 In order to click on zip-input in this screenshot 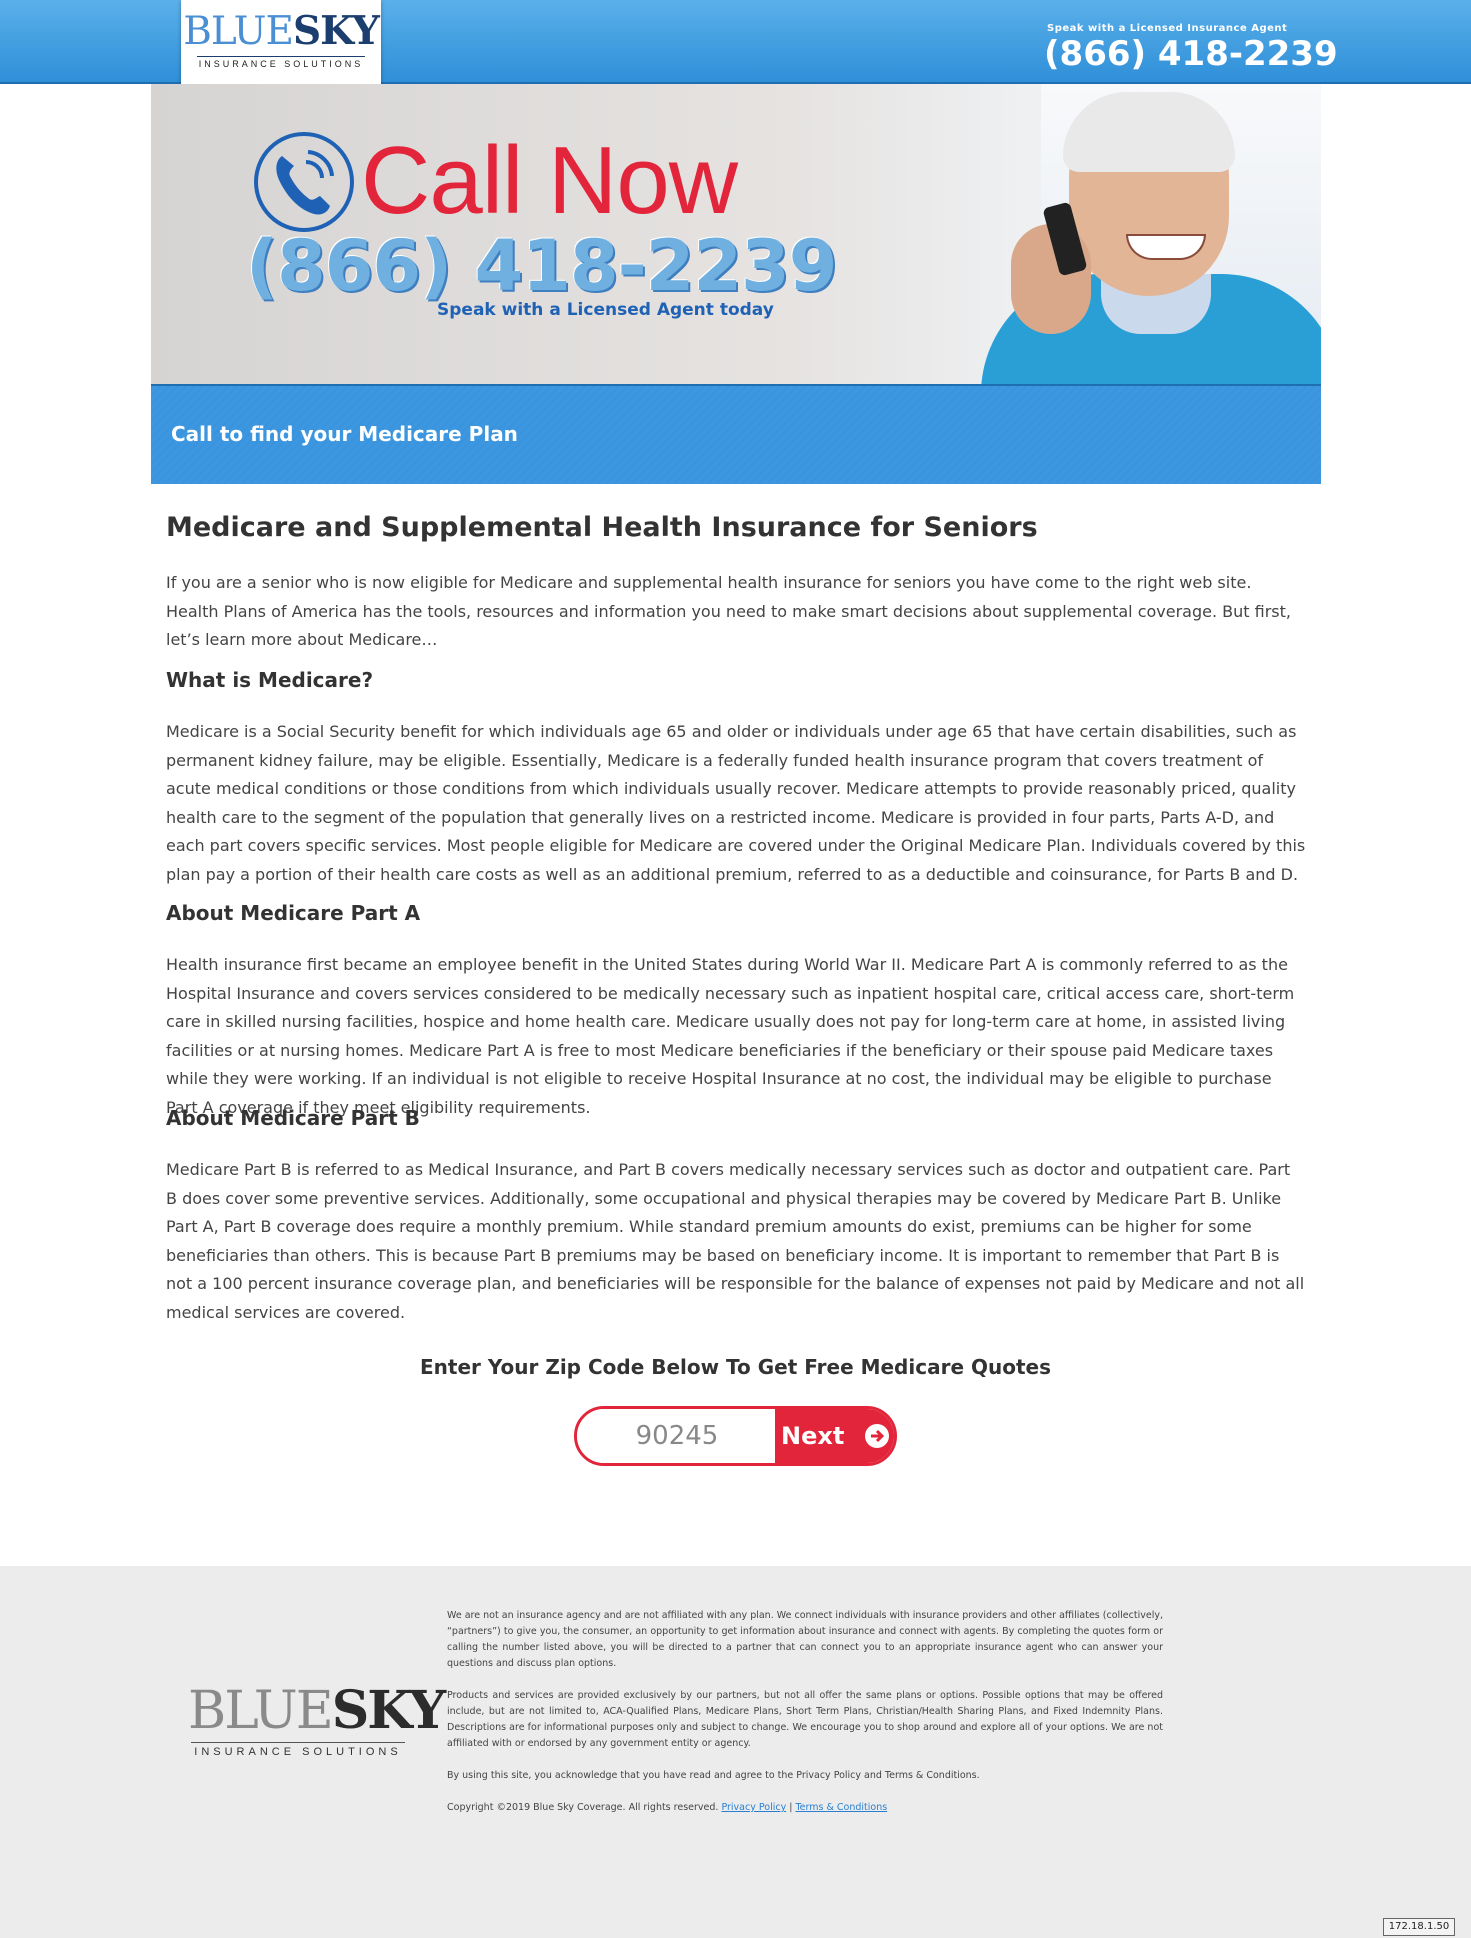, I will do `click(677, 1436)`.